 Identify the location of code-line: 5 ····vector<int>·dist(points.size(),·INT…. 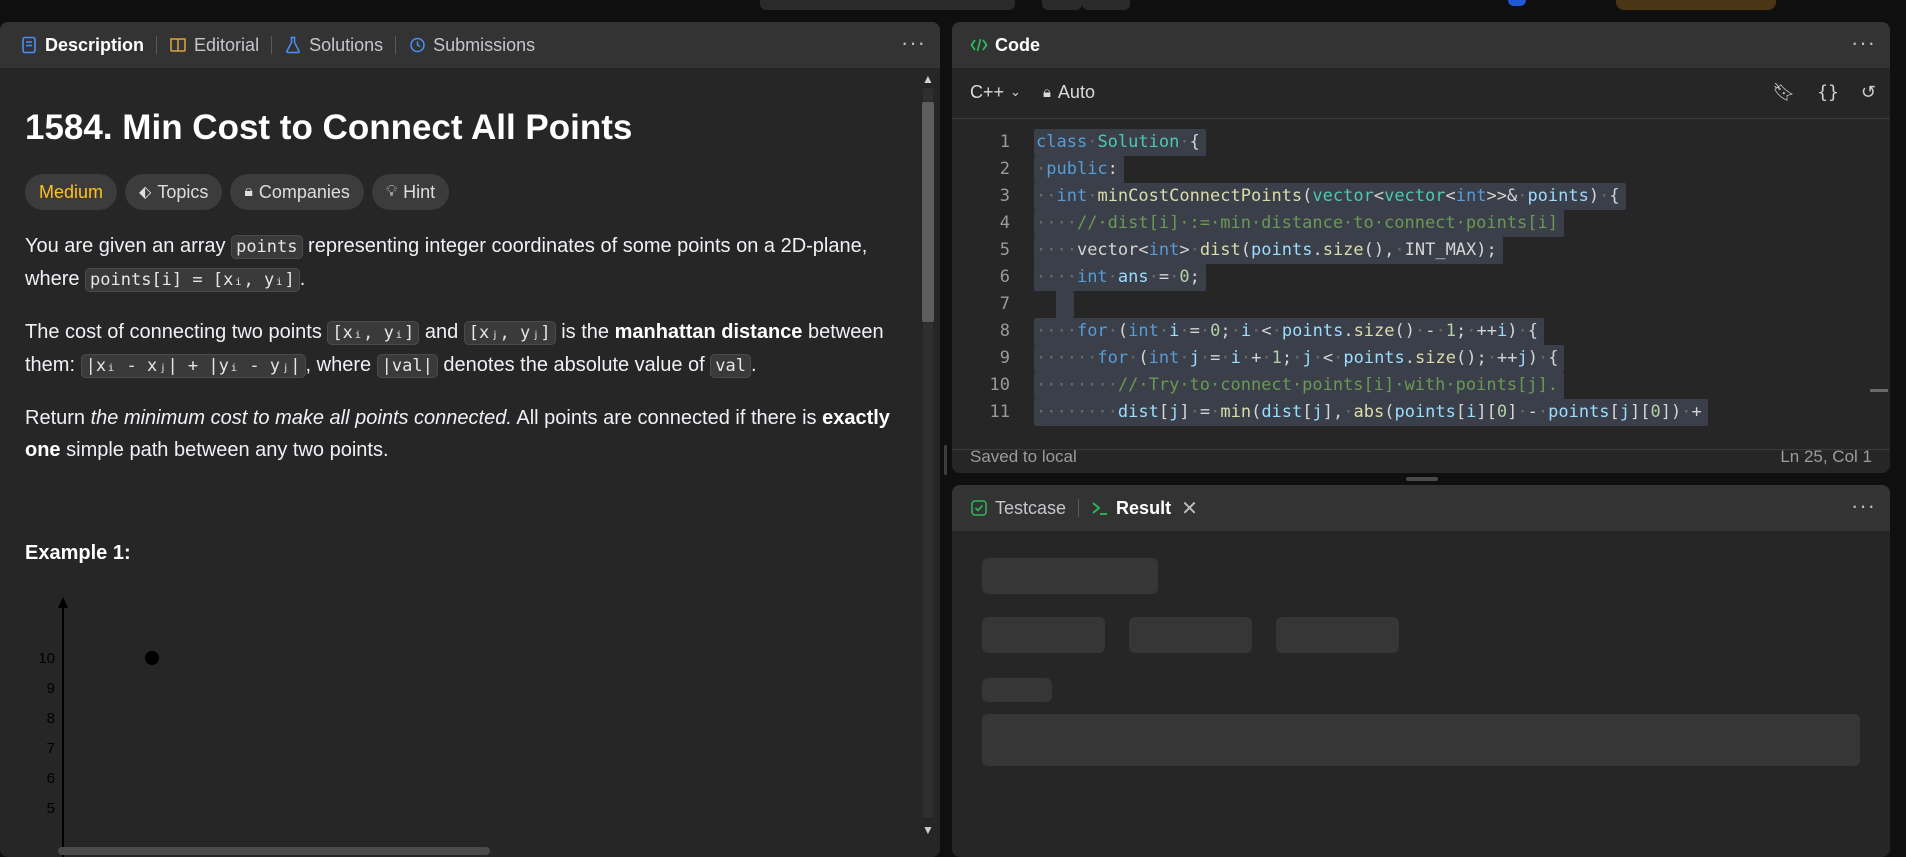
(1421, 250).